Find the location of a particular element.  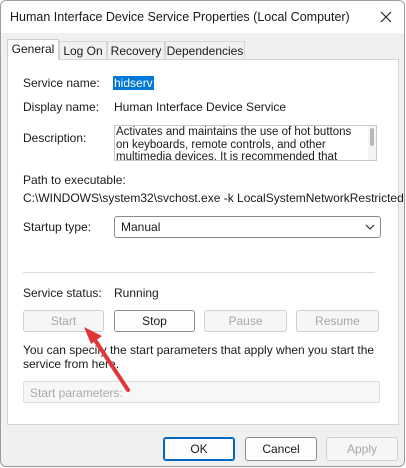

tab-strip: General Log On Recovery Dependencies is located at coordinates (202, 49).